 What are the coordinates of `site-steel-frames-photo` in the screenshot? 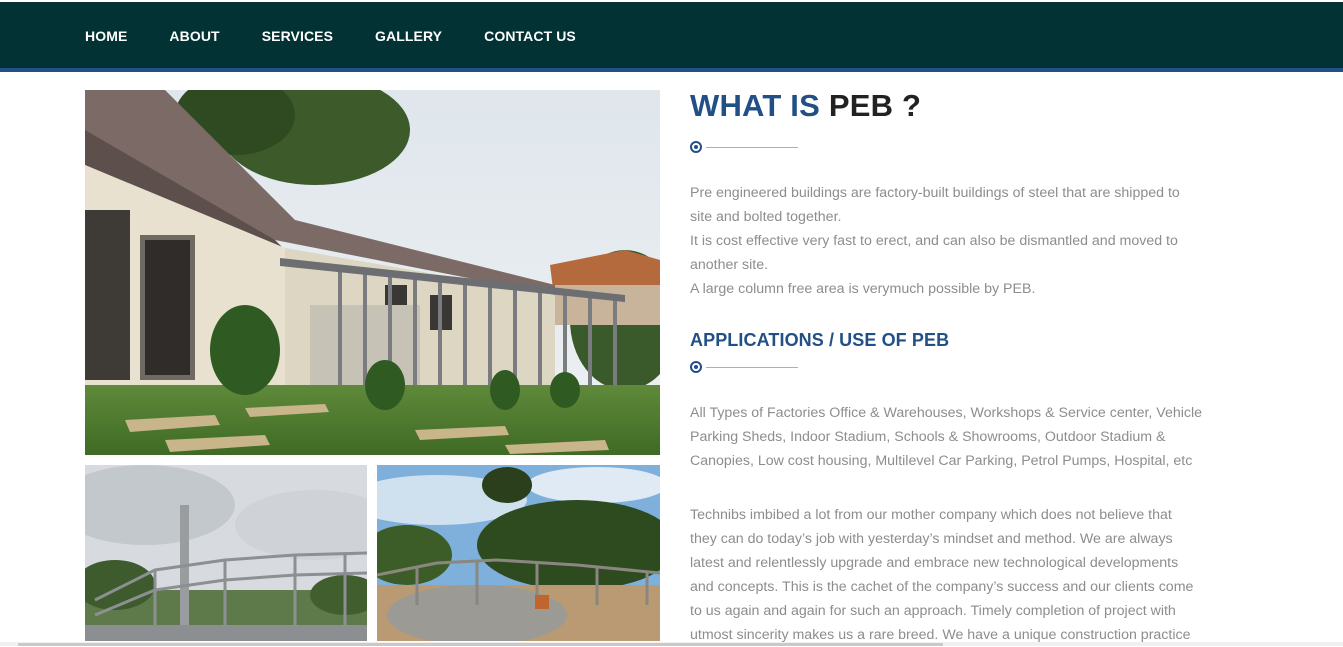 It's located at (518, 553).